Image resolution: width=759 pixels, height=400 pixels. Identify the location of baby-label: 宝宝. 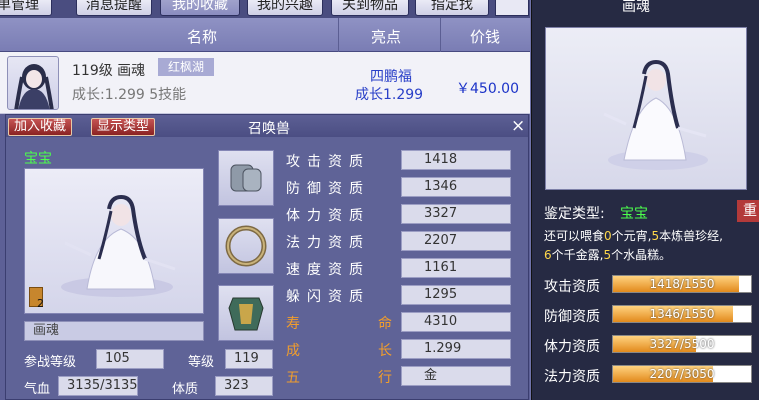
(38, 159).